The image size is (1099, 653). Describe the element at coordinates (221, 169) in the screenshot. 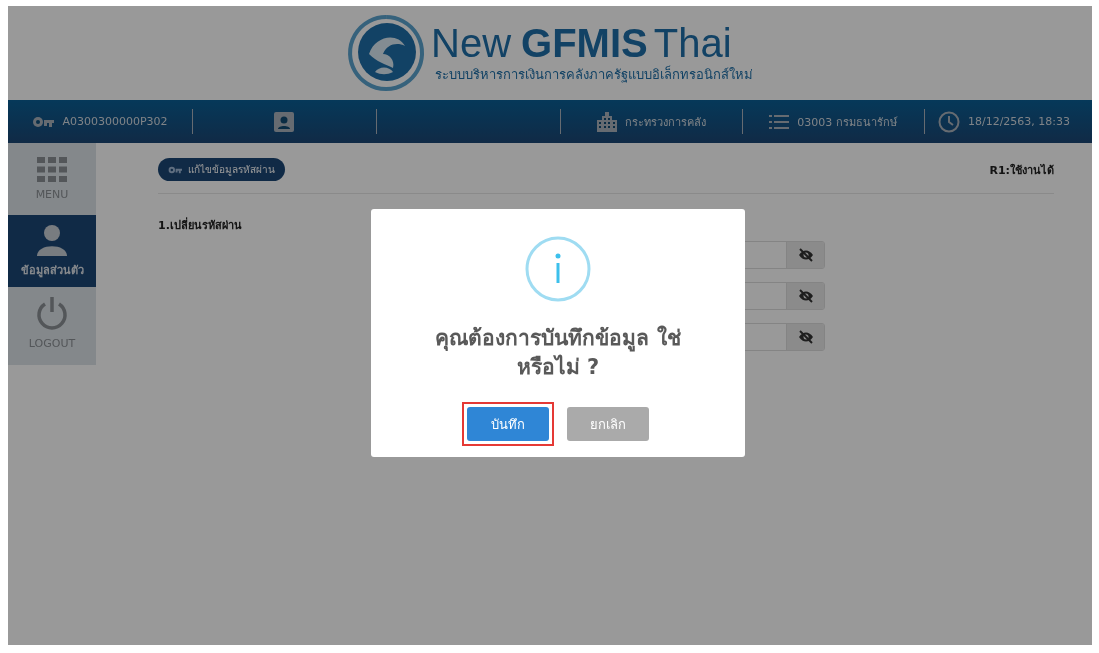

I see `edit-password-button: แก้ไขข้อมูลรหัสผ่าน` at that location.